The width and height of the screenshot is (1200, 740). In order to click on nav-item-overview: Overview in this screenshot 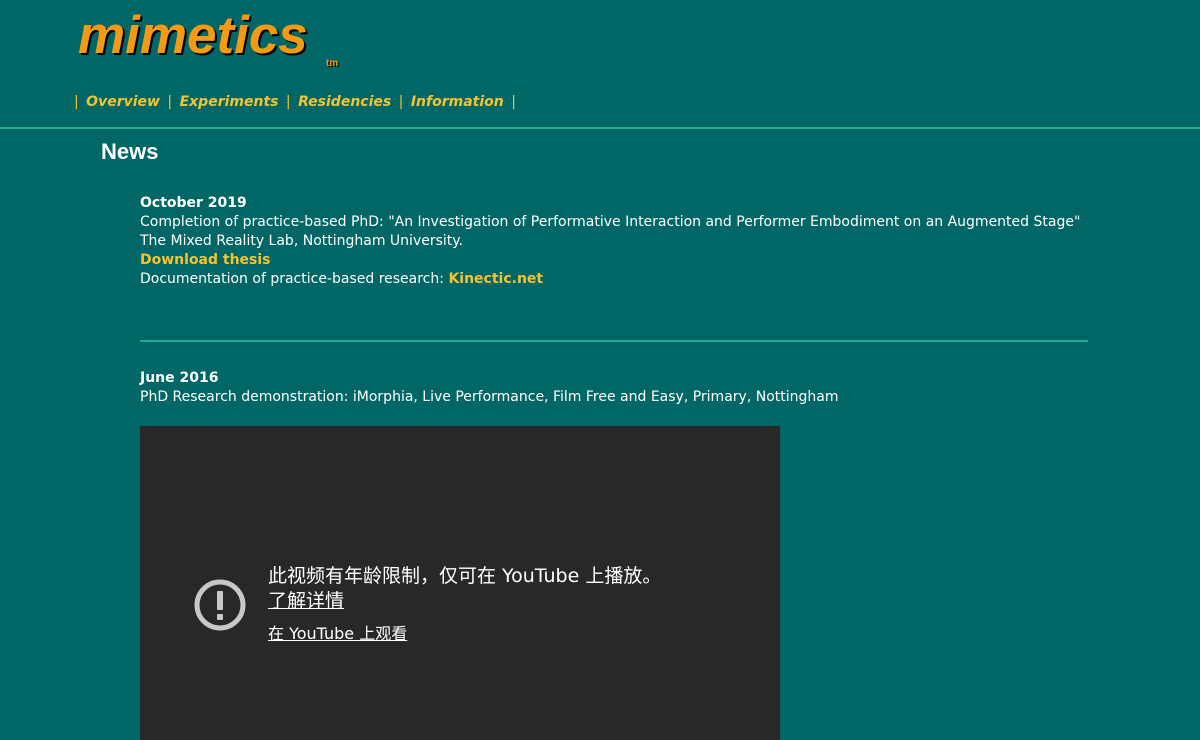, I will do `click(123, 102)`.